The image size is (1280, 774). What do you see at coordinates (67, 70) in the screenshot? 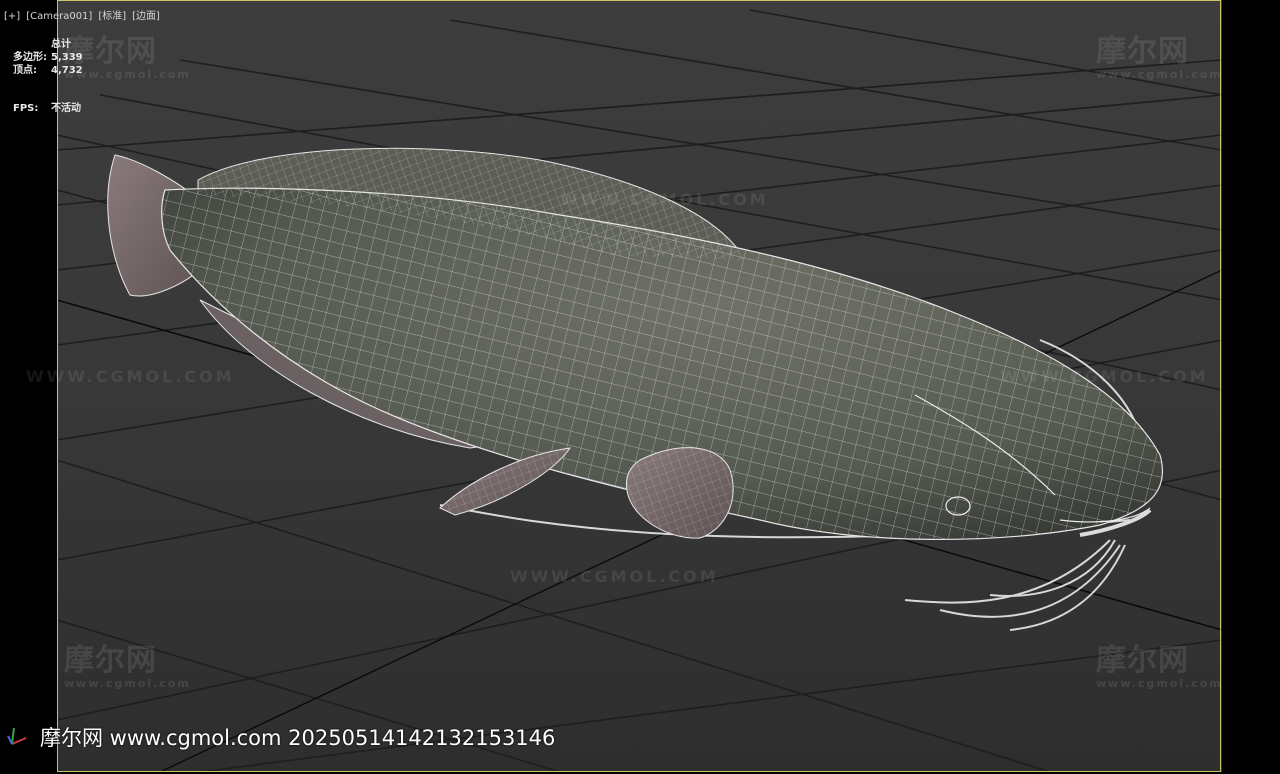
I see `vertices-value: 4,732` at bounding box center [67, 70].